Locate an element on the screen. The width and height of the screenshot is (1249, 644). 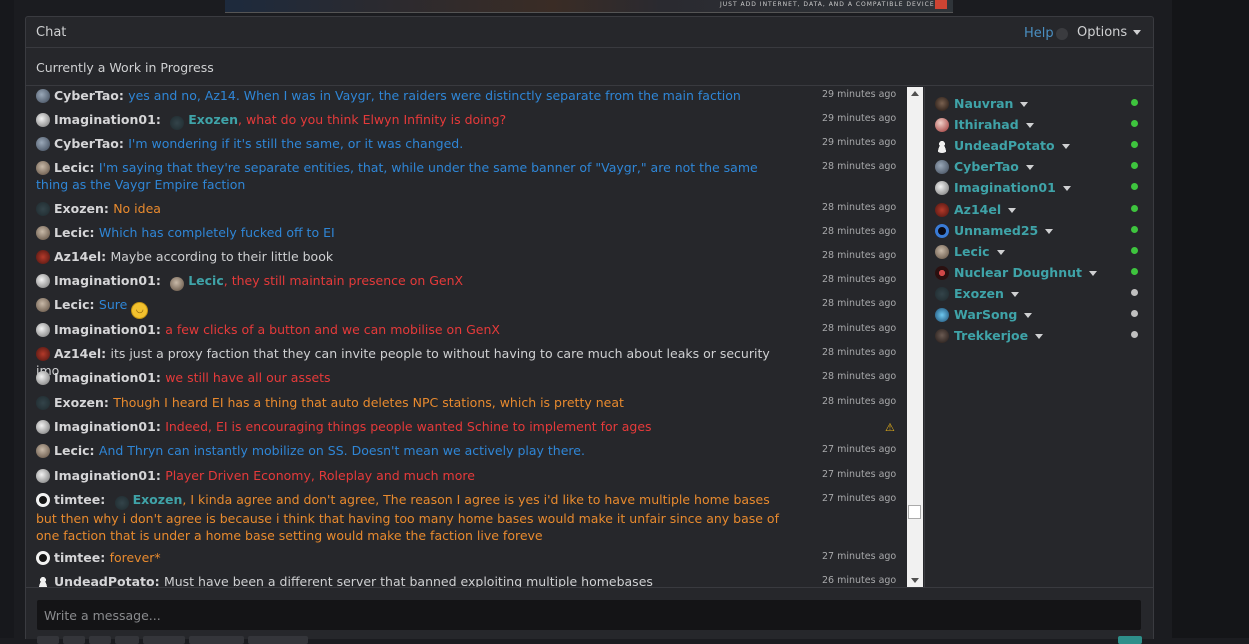
warning-icon: ⚠ is located at coordinates (890, 427).